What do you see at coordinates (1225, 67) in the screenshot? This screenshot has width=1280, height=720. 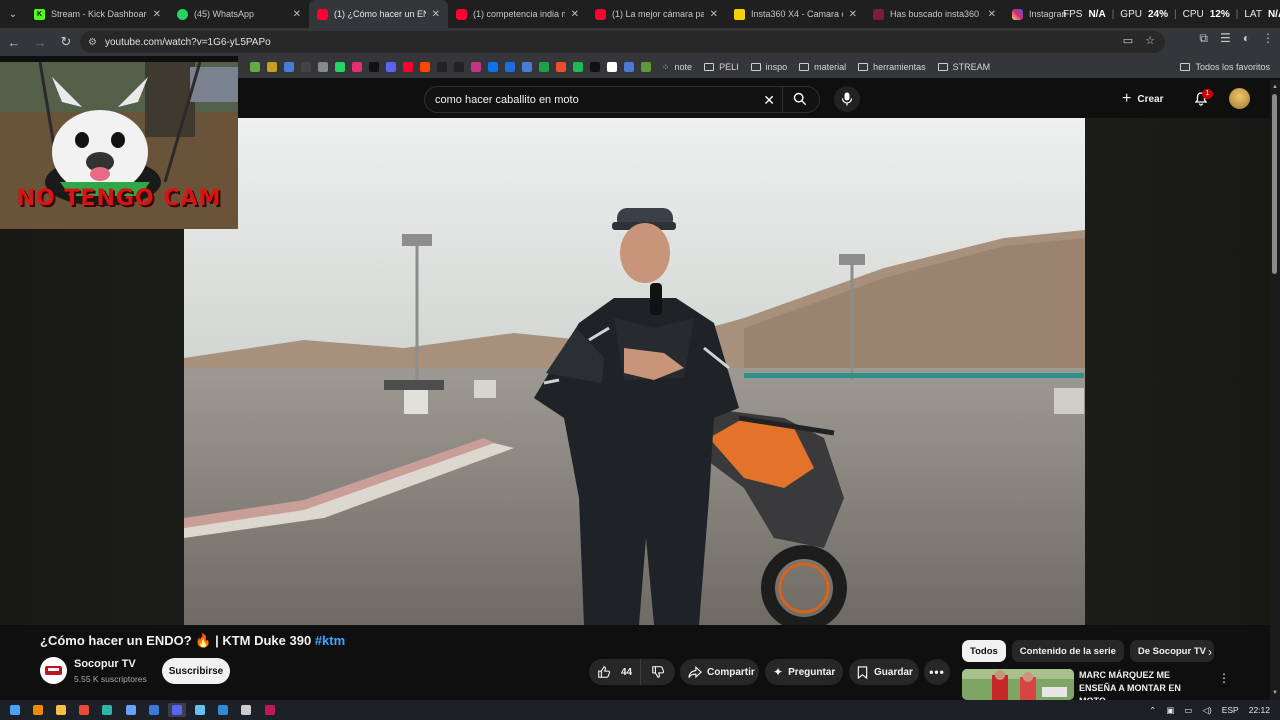 I see `all-bookmarks: Todos los favoritos` at bounding box center [1225, 67].